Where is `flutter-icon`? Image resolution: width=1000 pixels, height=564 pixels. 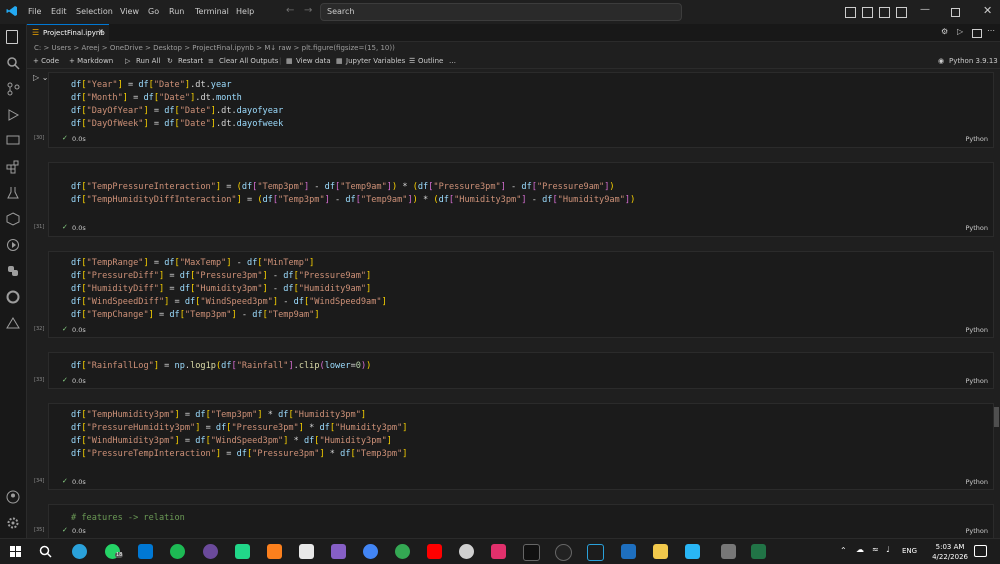 flutter-icon is located at coordinates (595, 552).